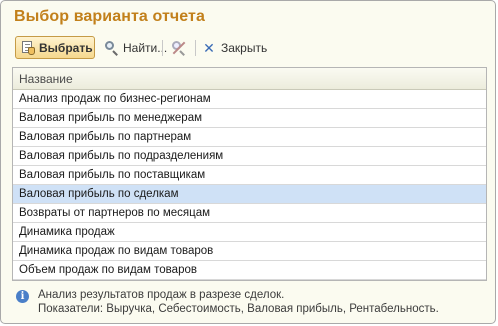  What do you see at coordinates (28, 48) in the screenshot?
I see `select-icon` at bounding box center [28, 48].